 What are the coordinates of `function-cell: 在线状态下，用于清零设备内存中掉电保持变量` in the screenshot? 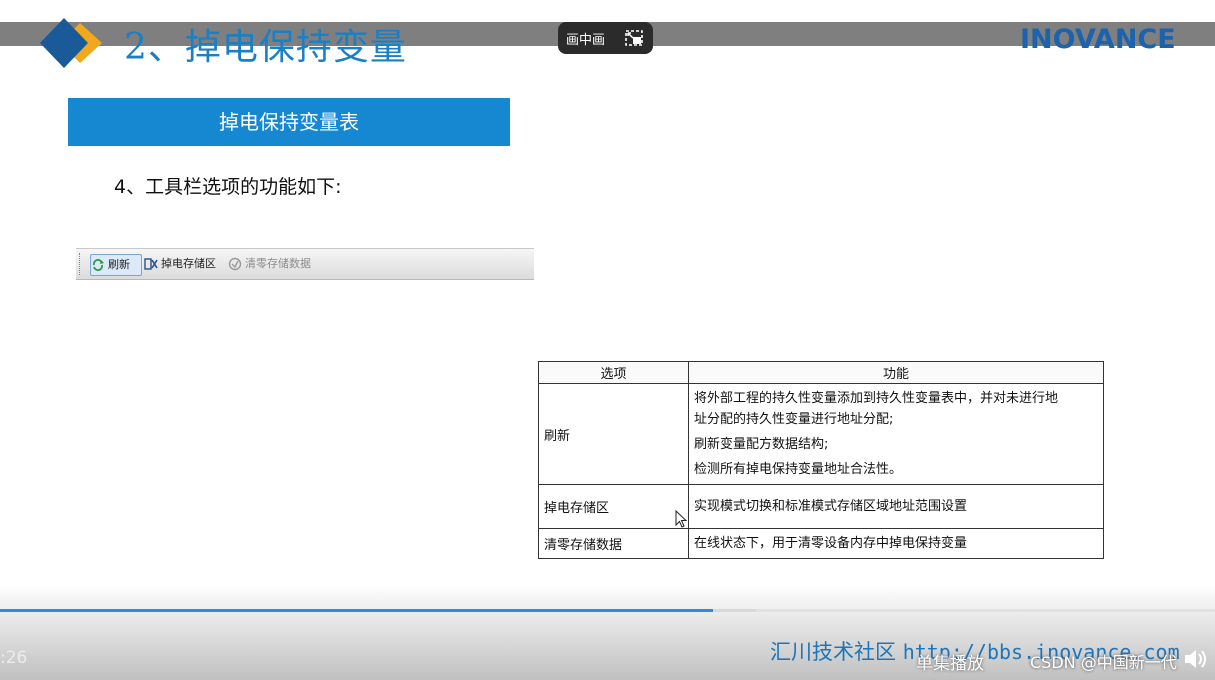 It's located at (896, 543).